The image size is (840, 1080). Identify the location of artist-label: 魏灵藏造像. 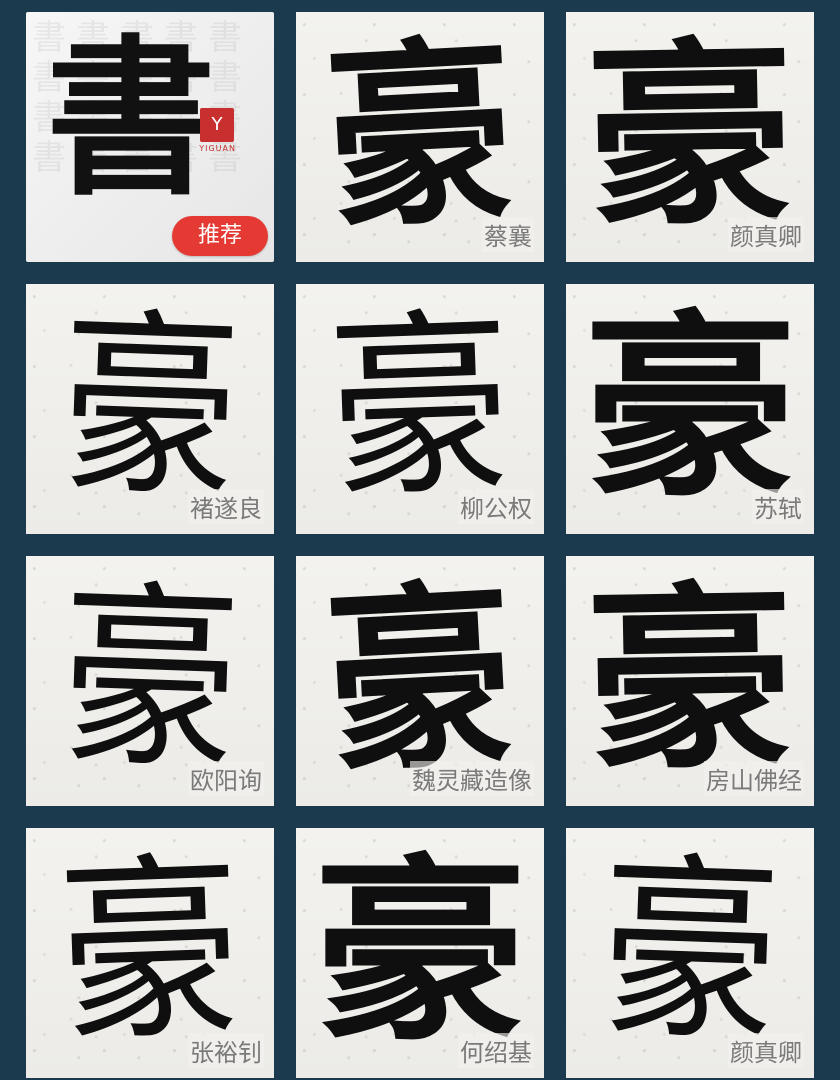
(472, 778).